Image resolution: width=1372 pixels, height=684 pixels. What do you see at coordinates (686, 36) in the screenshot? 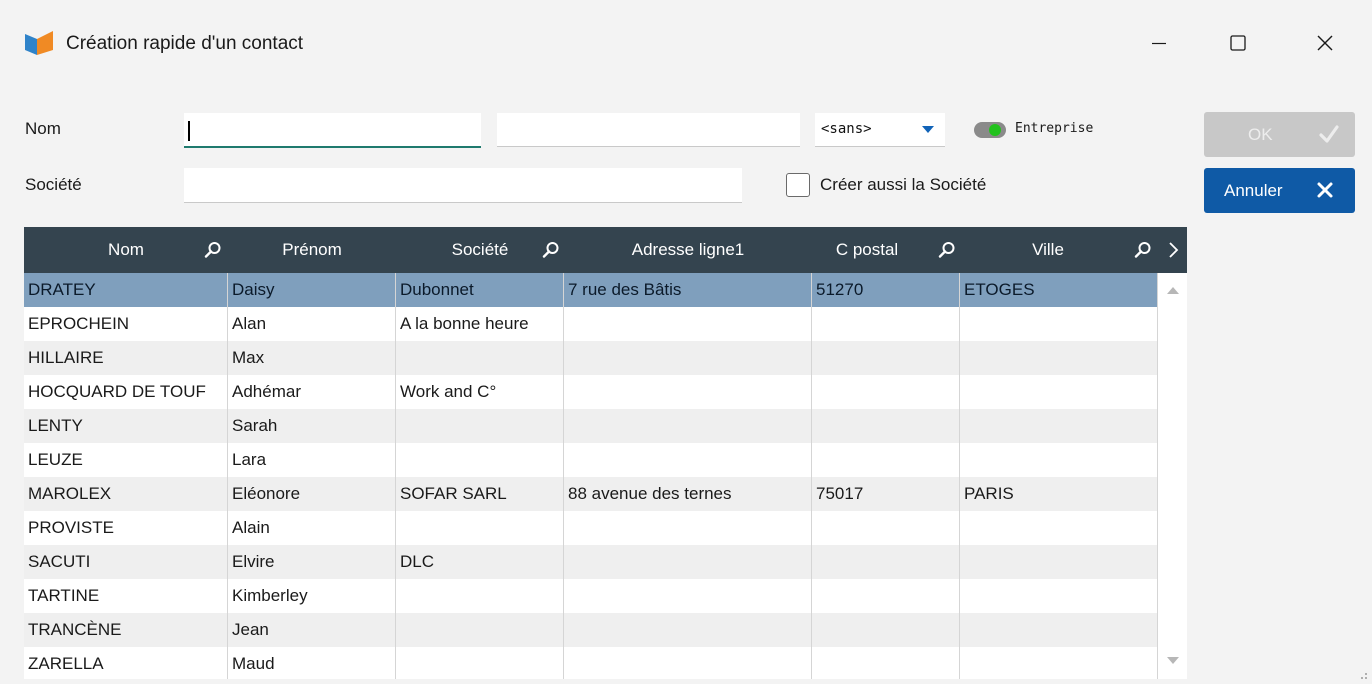
I see `title-bar: Création rapide d'un contact` at bounding box center [686, 36].